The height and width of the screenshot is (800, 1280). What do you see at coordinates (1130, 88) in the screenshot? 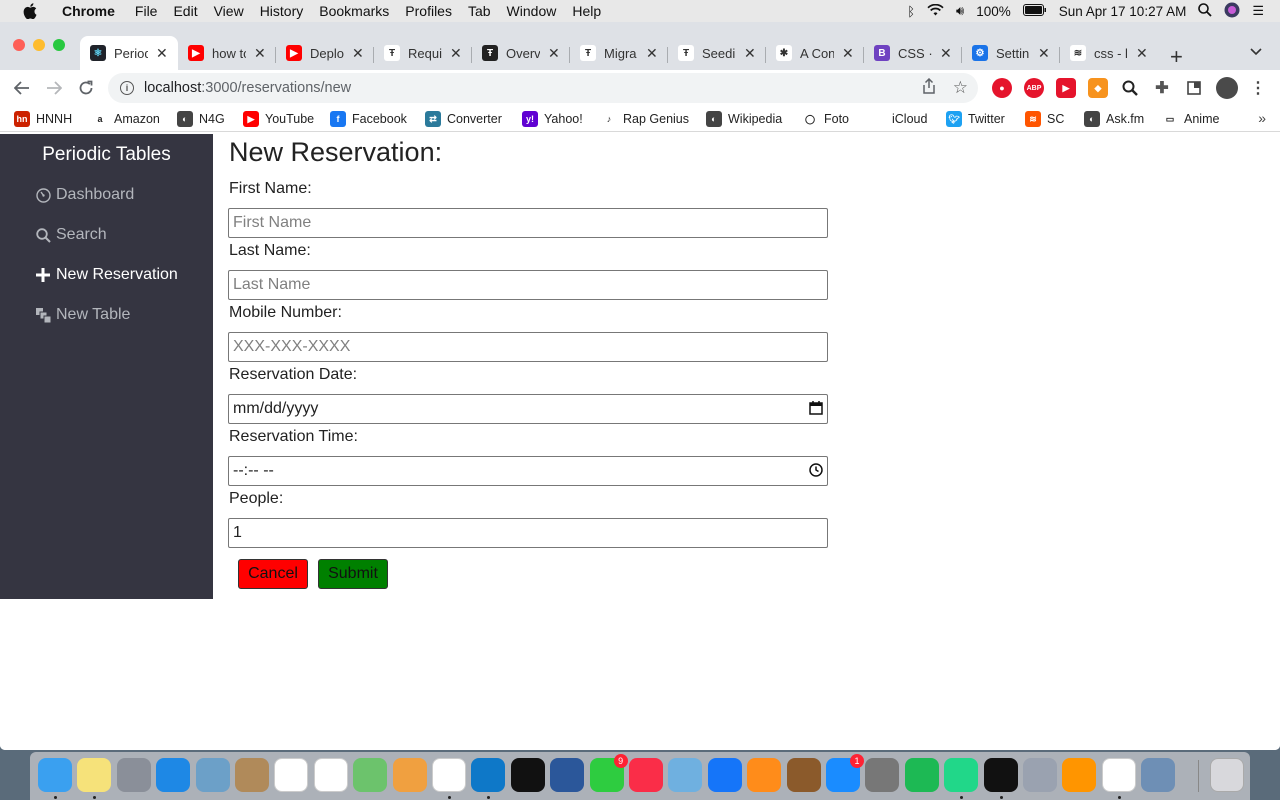
I see `zoom-extension-icon` at bounding box center [1130, 88].